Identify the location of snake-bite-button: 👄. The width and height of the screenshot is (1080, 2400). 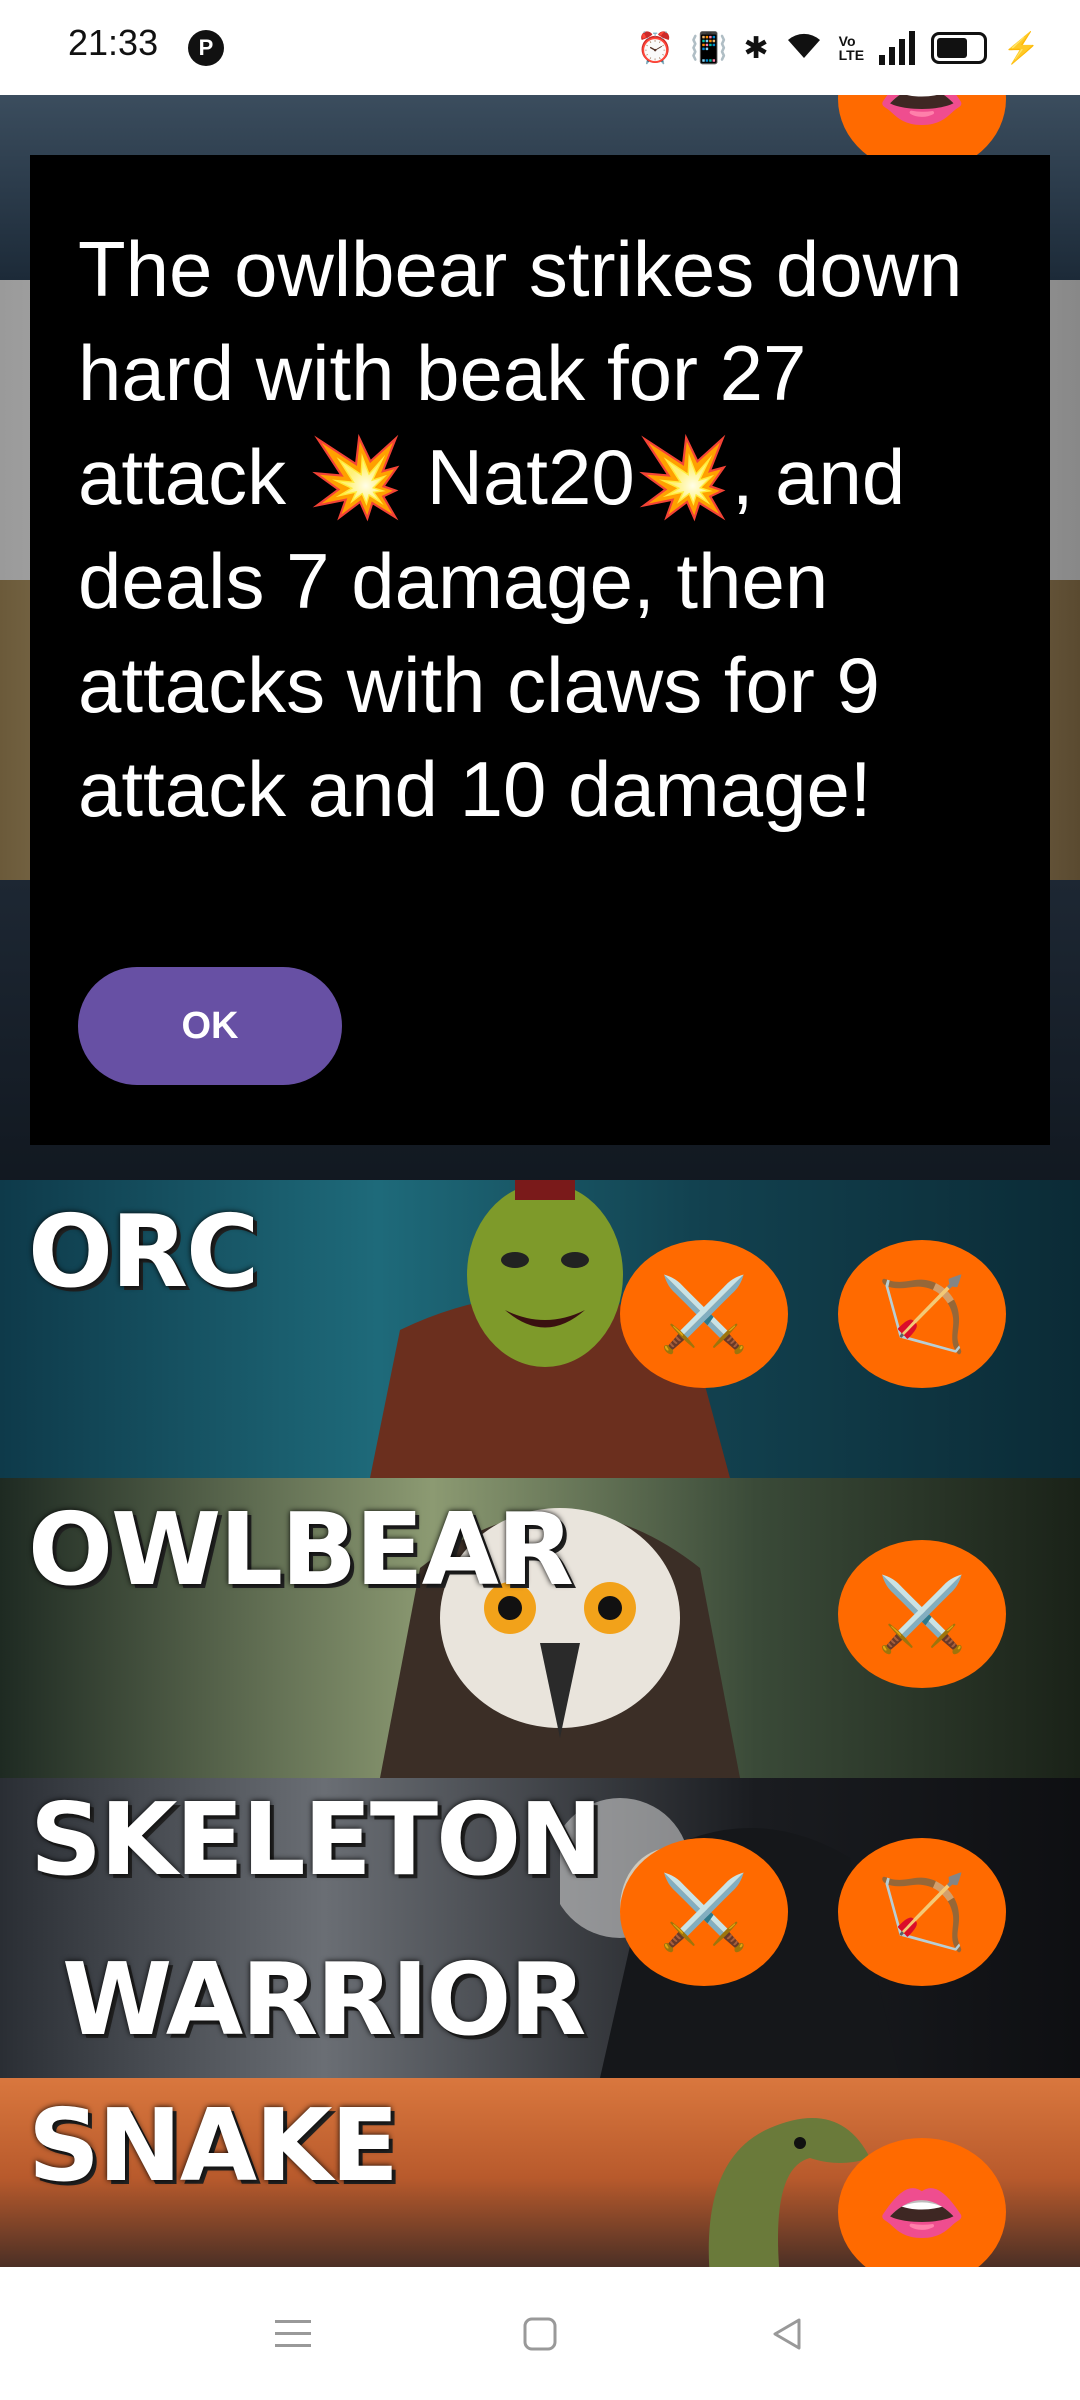
(922, 2202).